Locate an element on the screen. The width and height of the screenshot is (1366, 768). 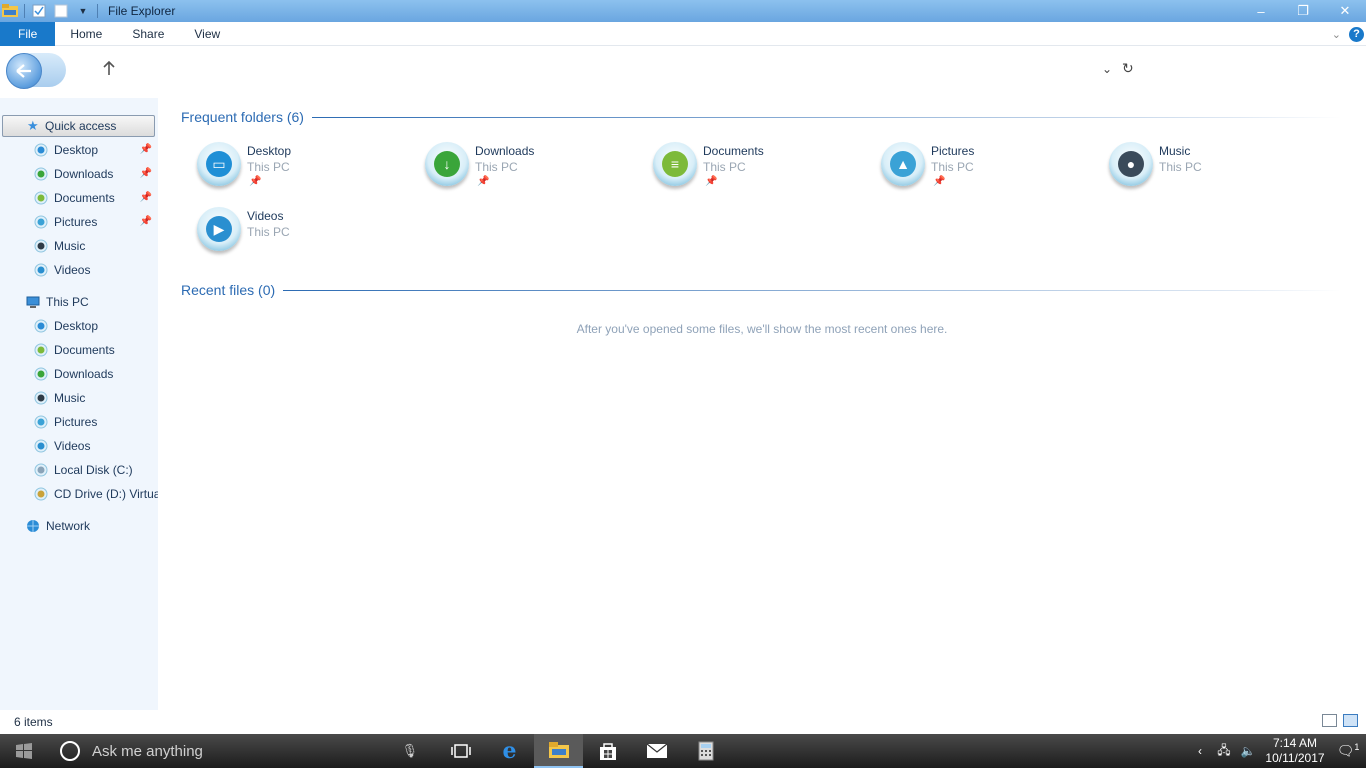
folder-tile: ≡ Documents This PC 📌 is located at coordinates (747, 168).